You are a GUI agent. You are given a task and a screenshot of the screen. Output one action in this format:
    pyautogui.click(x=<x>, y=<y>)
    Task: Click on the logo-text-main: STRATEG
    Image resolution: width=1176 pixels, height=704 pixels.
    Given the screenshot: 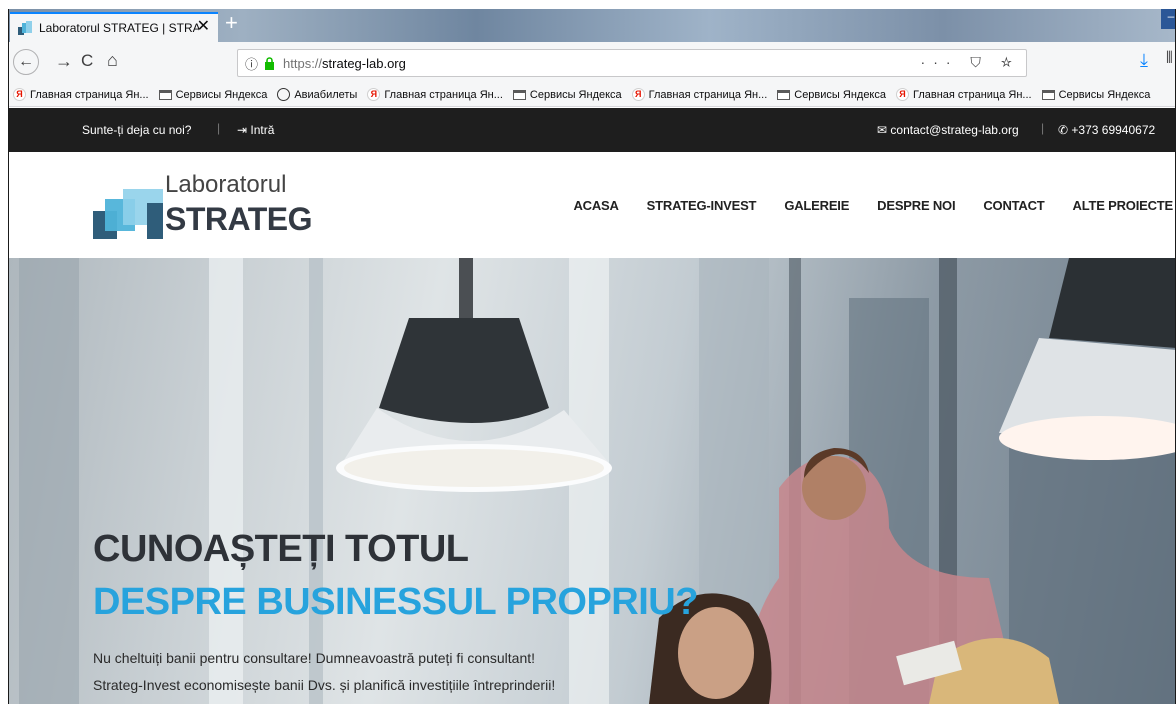 What is the action you would take?
    pyautogui.click(x=239, y=219)
    